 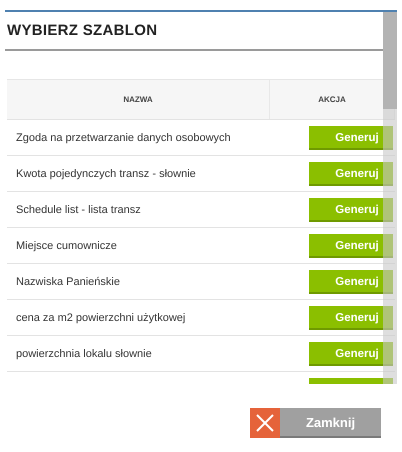 What do you see at coordinates (68, 282) in the screenshot?
I see `template-name: Nazwiska Panieńskie` at bounding box center [68, 282].